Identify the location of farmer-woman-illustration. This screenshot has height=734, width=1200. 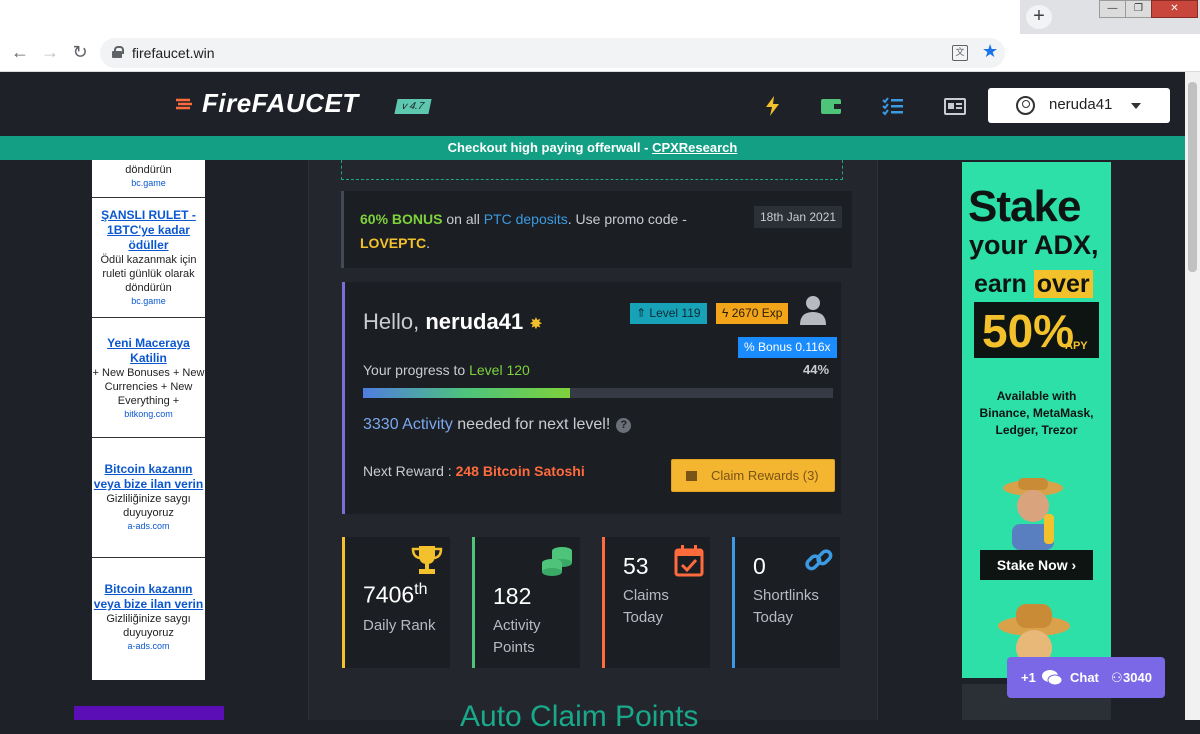
(1033, 514).